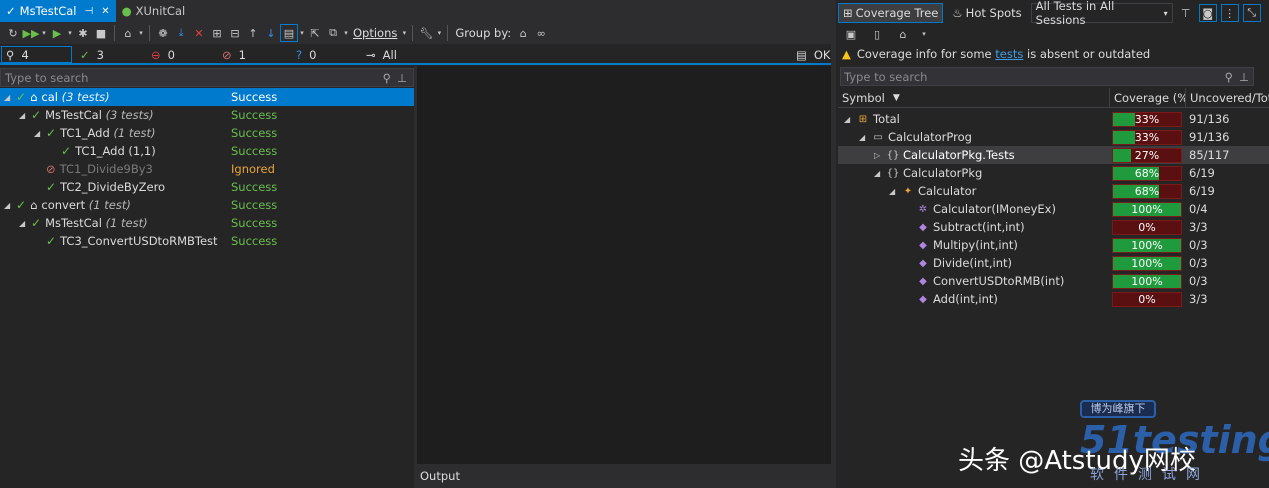 Image resolution: width=1269 pixels, height=488 pixels. Describe the element at coordinates (879, 155) in the screenshot. I see `expand-arrow-icon: ▷` at that location.